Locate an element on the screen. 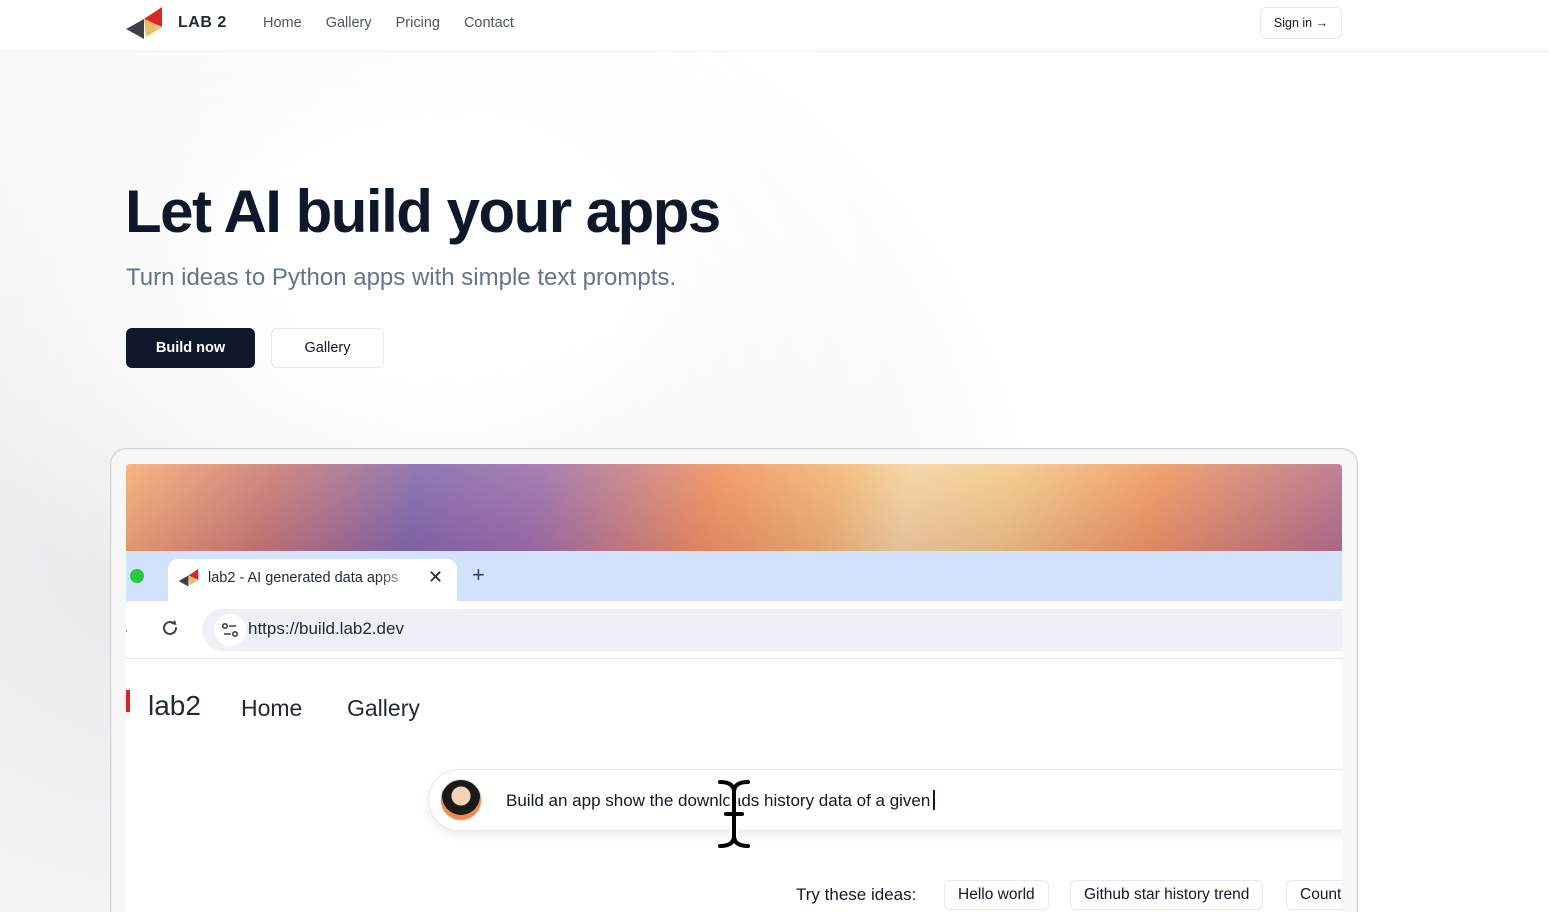 Image resolution: width=1549 pixels, height=912 pixels. idea-chip-github-star: Github star history trend is located at coordinates (1167, 895).